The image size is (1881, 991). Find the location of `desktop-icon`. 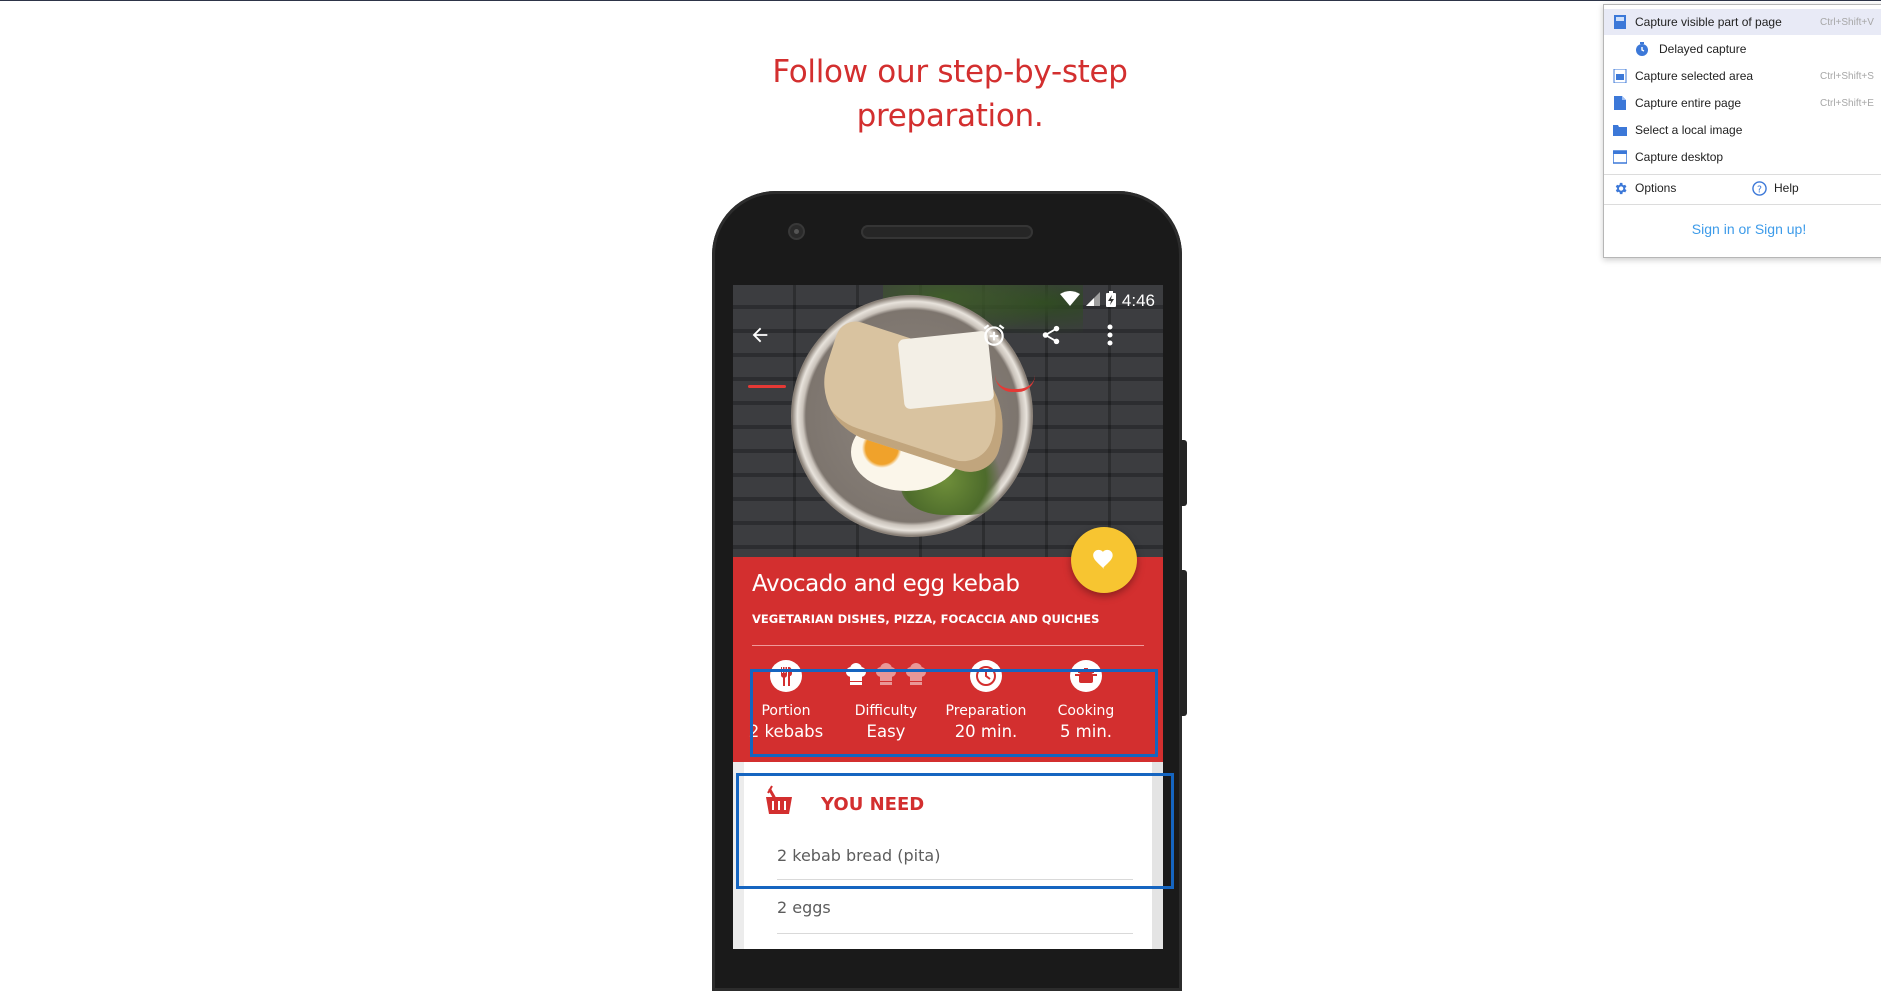

desktop-icon is located at coordinates (1620, 157).